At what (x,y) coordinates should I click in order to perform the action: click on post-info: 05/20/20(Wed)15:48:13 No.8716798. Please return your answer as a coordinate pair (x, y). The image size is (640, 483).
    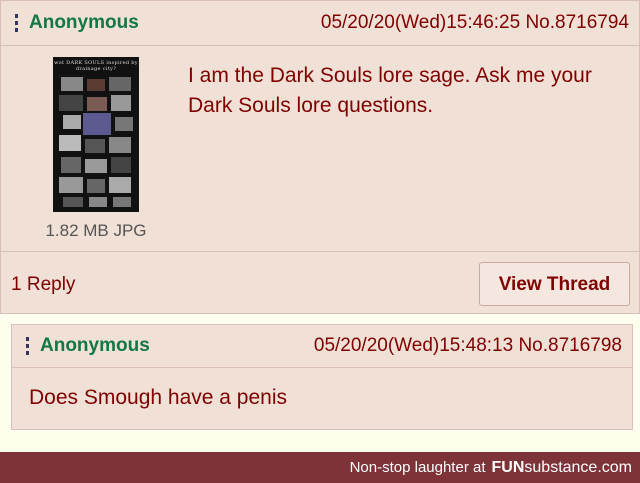
    Looking at the image, I should click on (473, 346).